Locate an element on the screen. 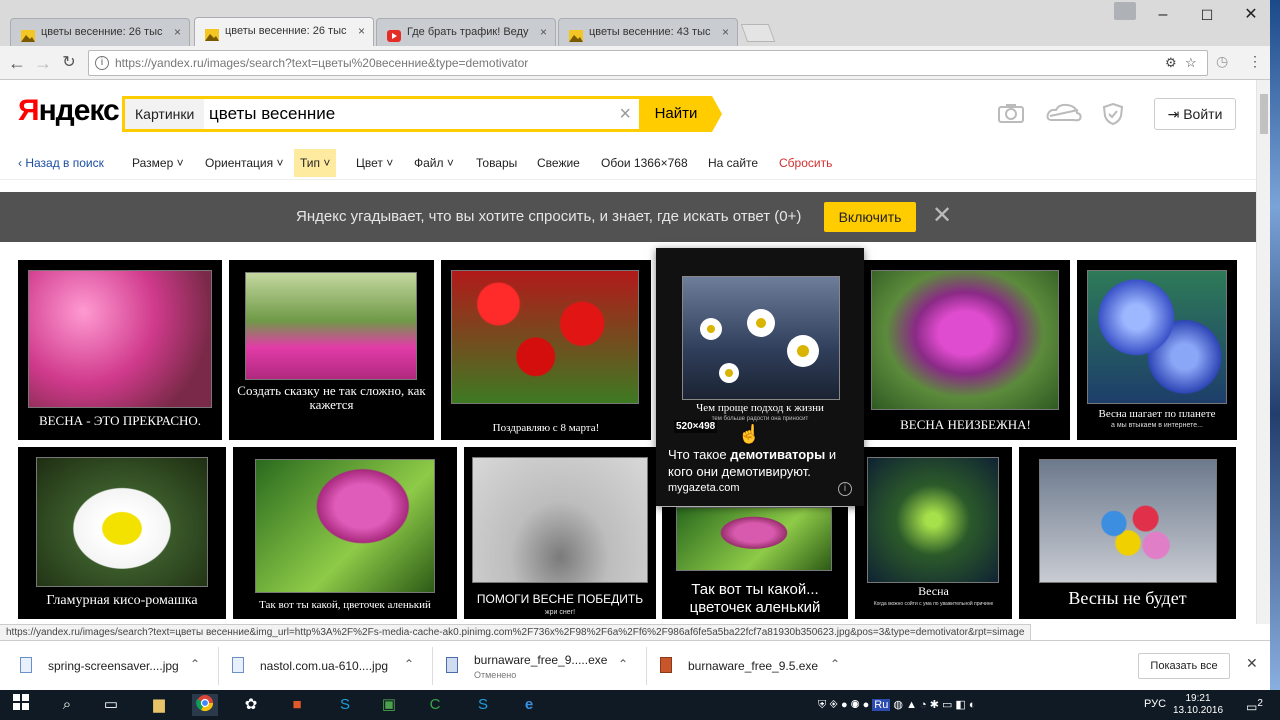  scrollbar-thumb is located at coordinates (1264, 114).